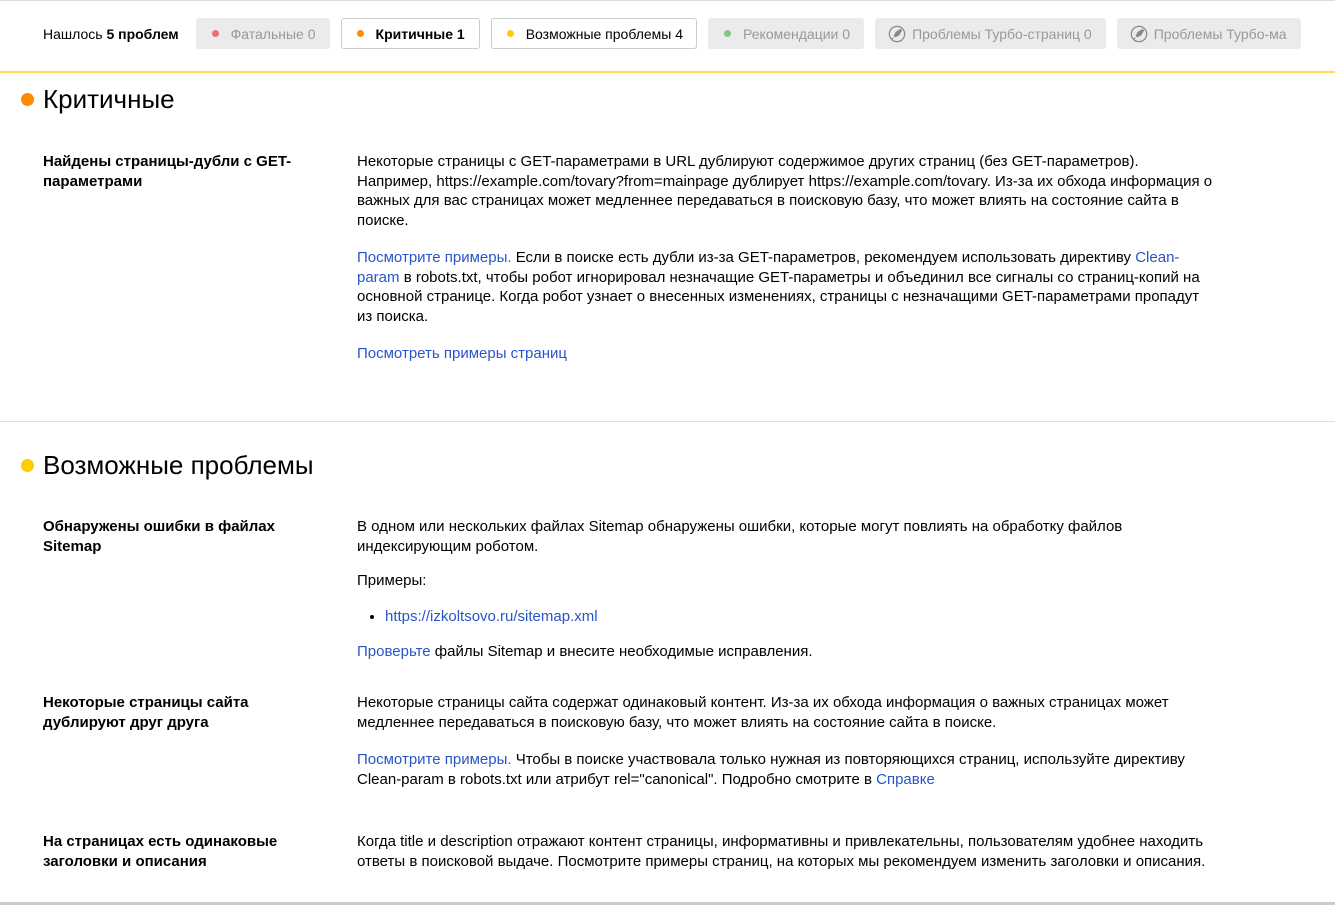 This screenshot has width=1335, height=905. Describe the element at coordinates (786, 33) in the screenshot. I see `filter-recommendations: Рекомендации 0` at that location.